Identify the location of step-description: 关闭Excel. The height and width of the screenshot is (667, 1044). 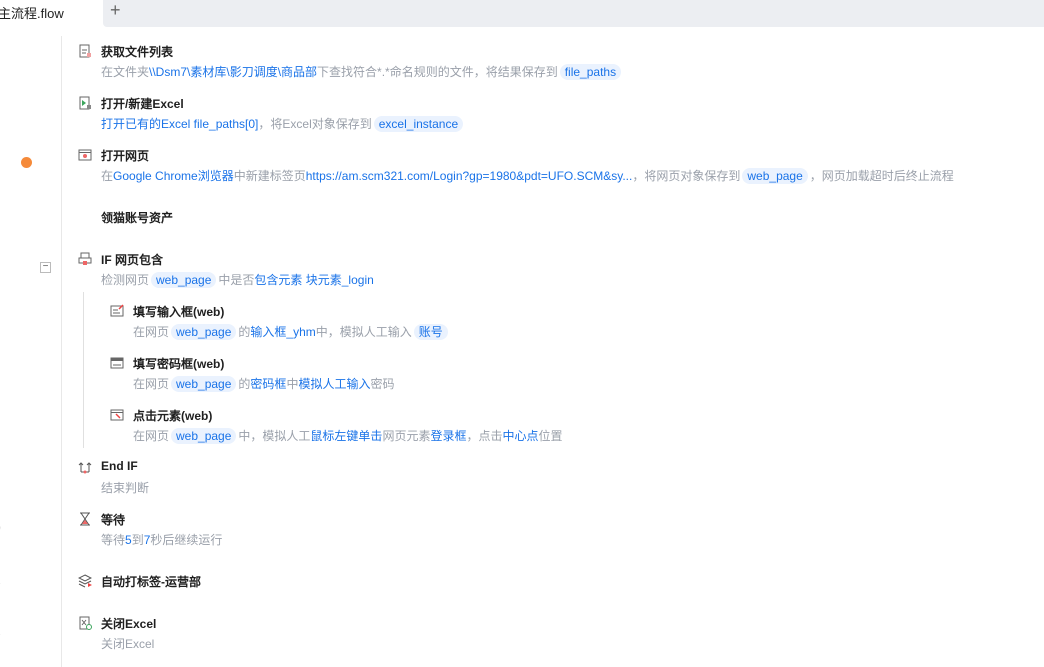
(127, 643).